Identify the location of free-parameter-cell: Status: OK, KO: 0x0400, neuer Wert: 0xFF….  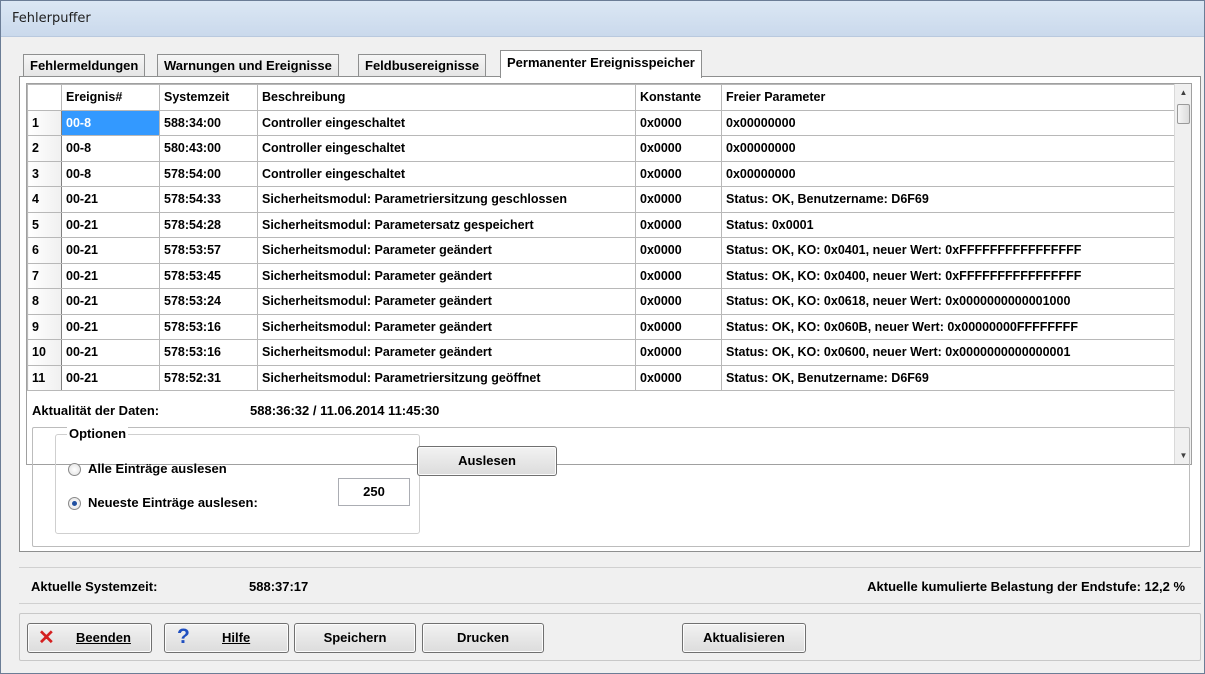
(949, 275).